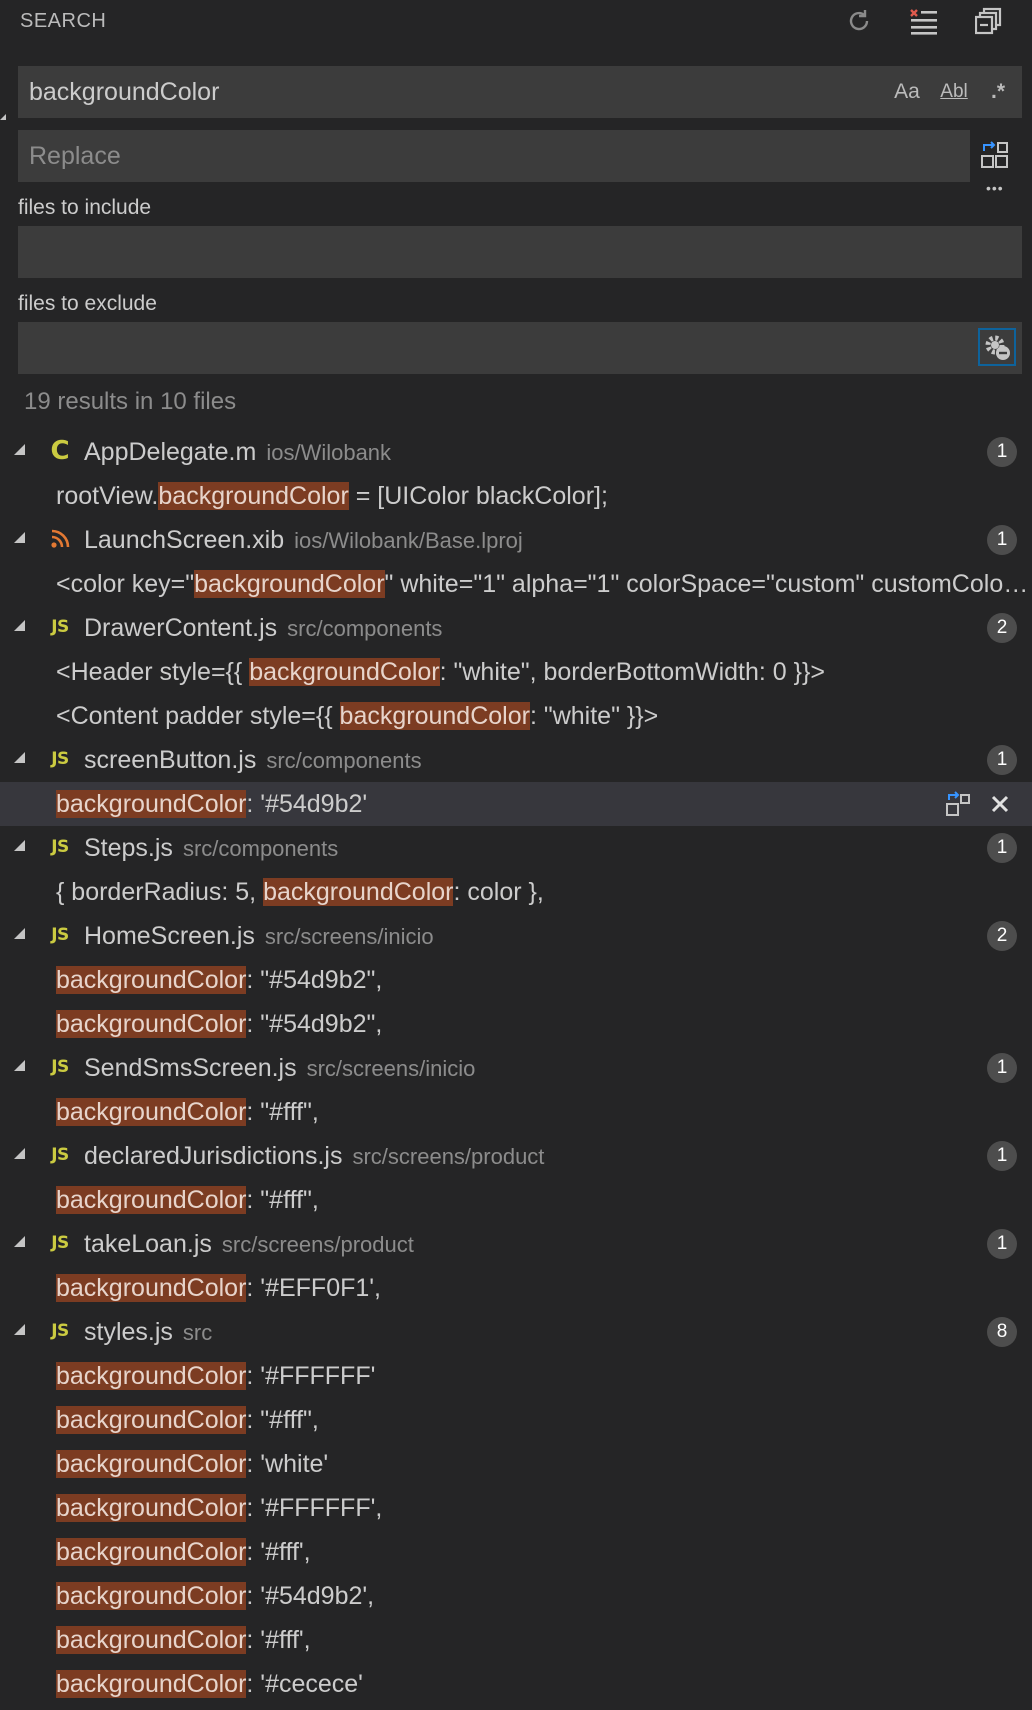 This screenshot has width=1032, height=1710. I want to click on match-row: backgroundColor: '#cecece', so click(516, 1684).